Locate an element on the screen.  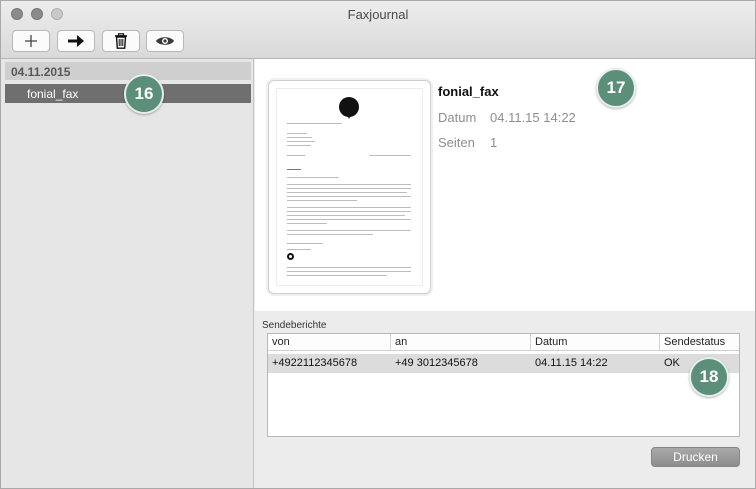
date-label: Datum is located at coordinates (457, 117).